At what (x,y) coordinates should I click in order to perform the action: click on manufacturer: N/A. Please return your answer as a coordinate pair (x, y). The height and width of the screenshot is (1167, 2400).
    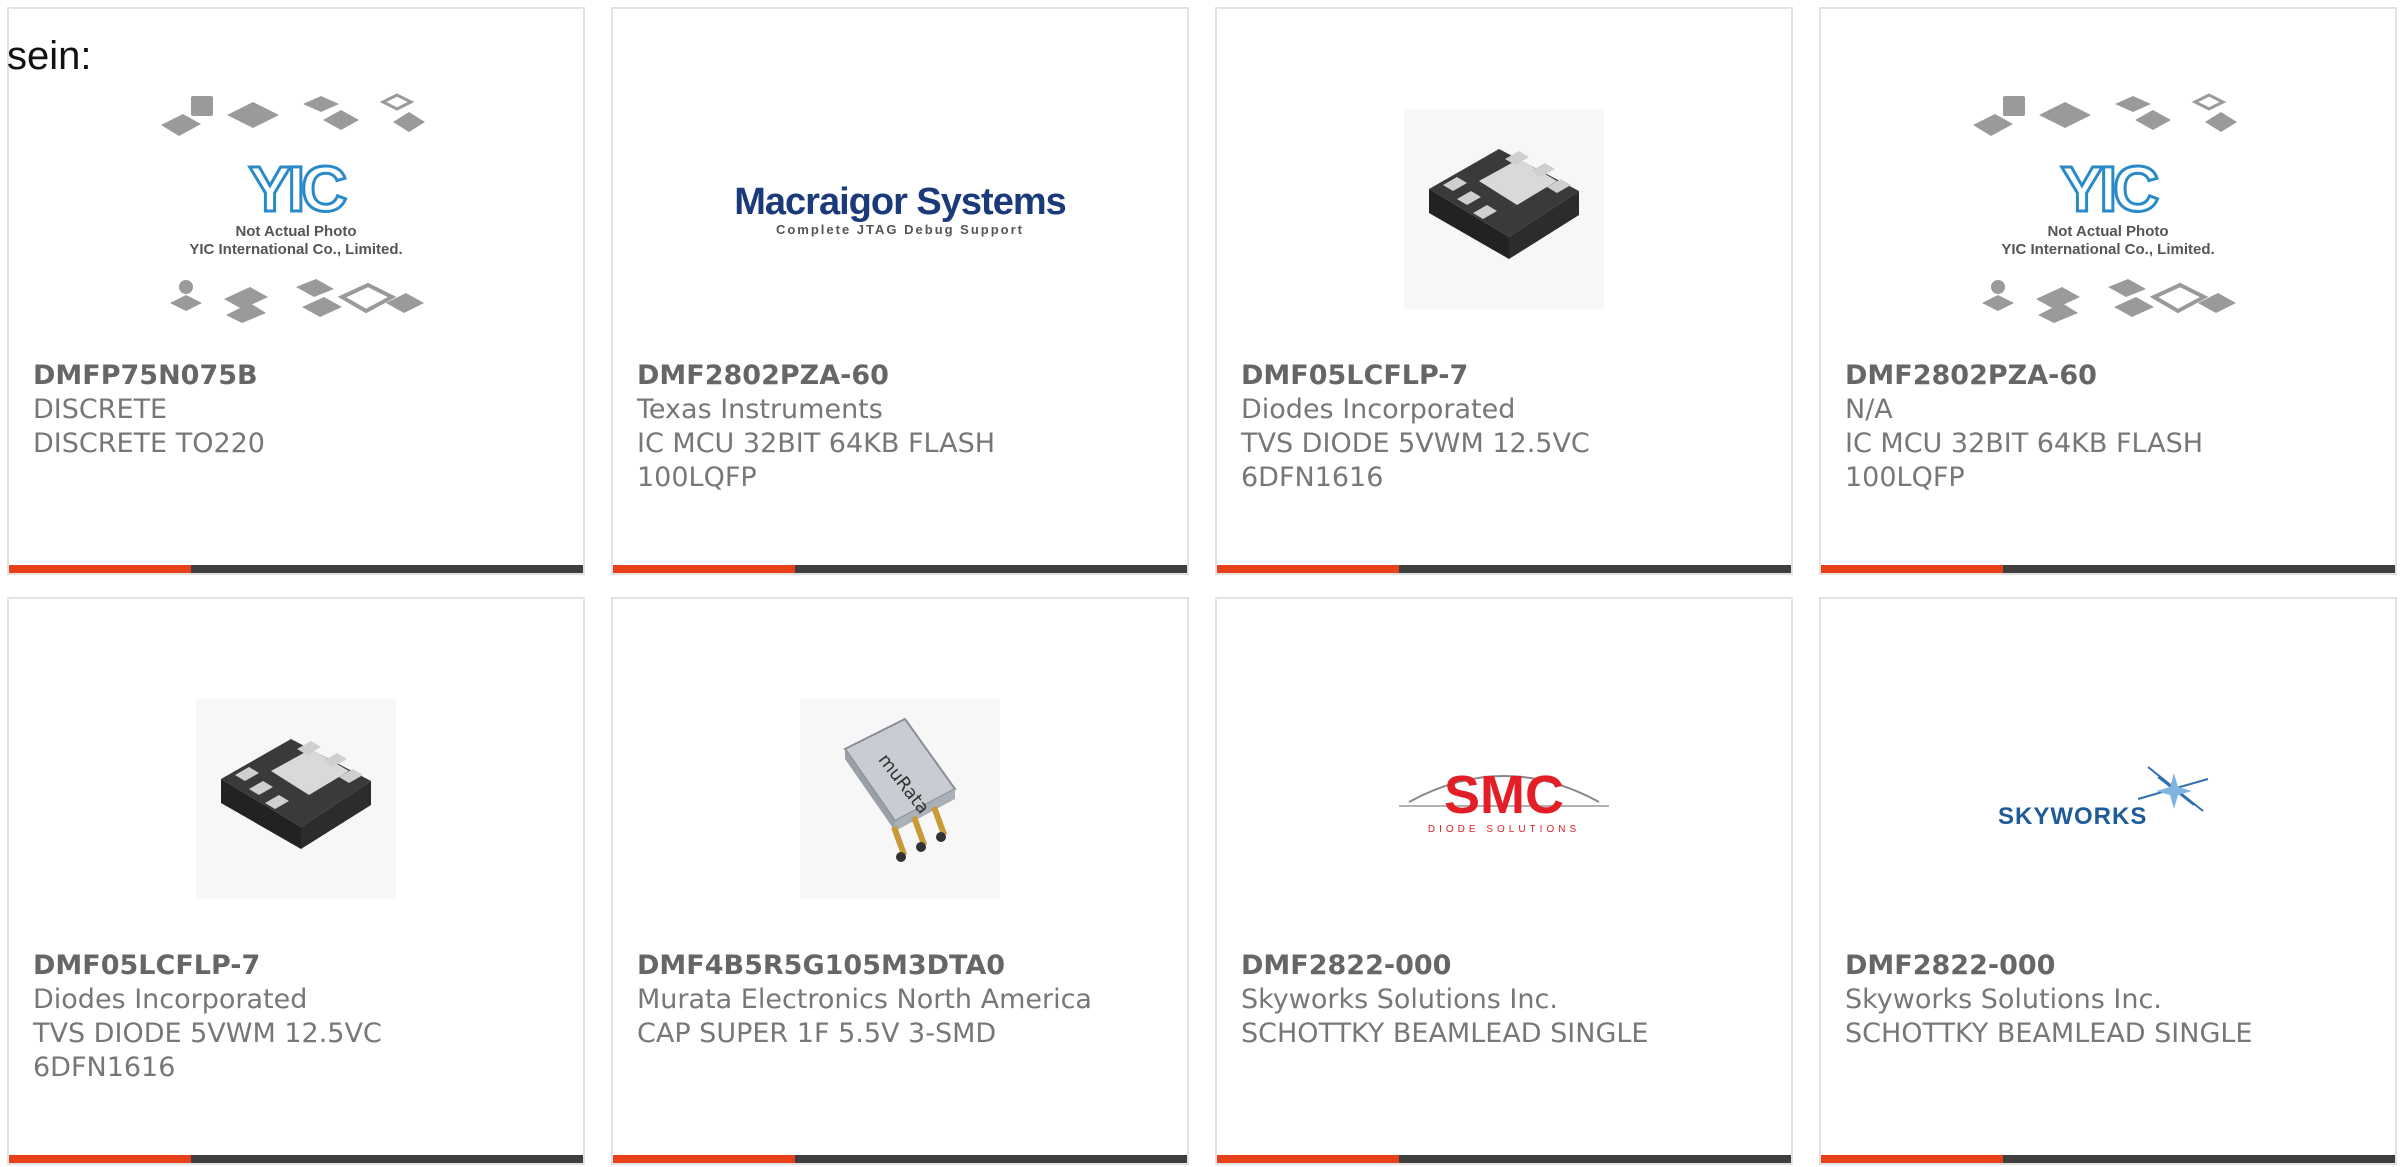
    Looking at the image, I should click on (1869, 409).